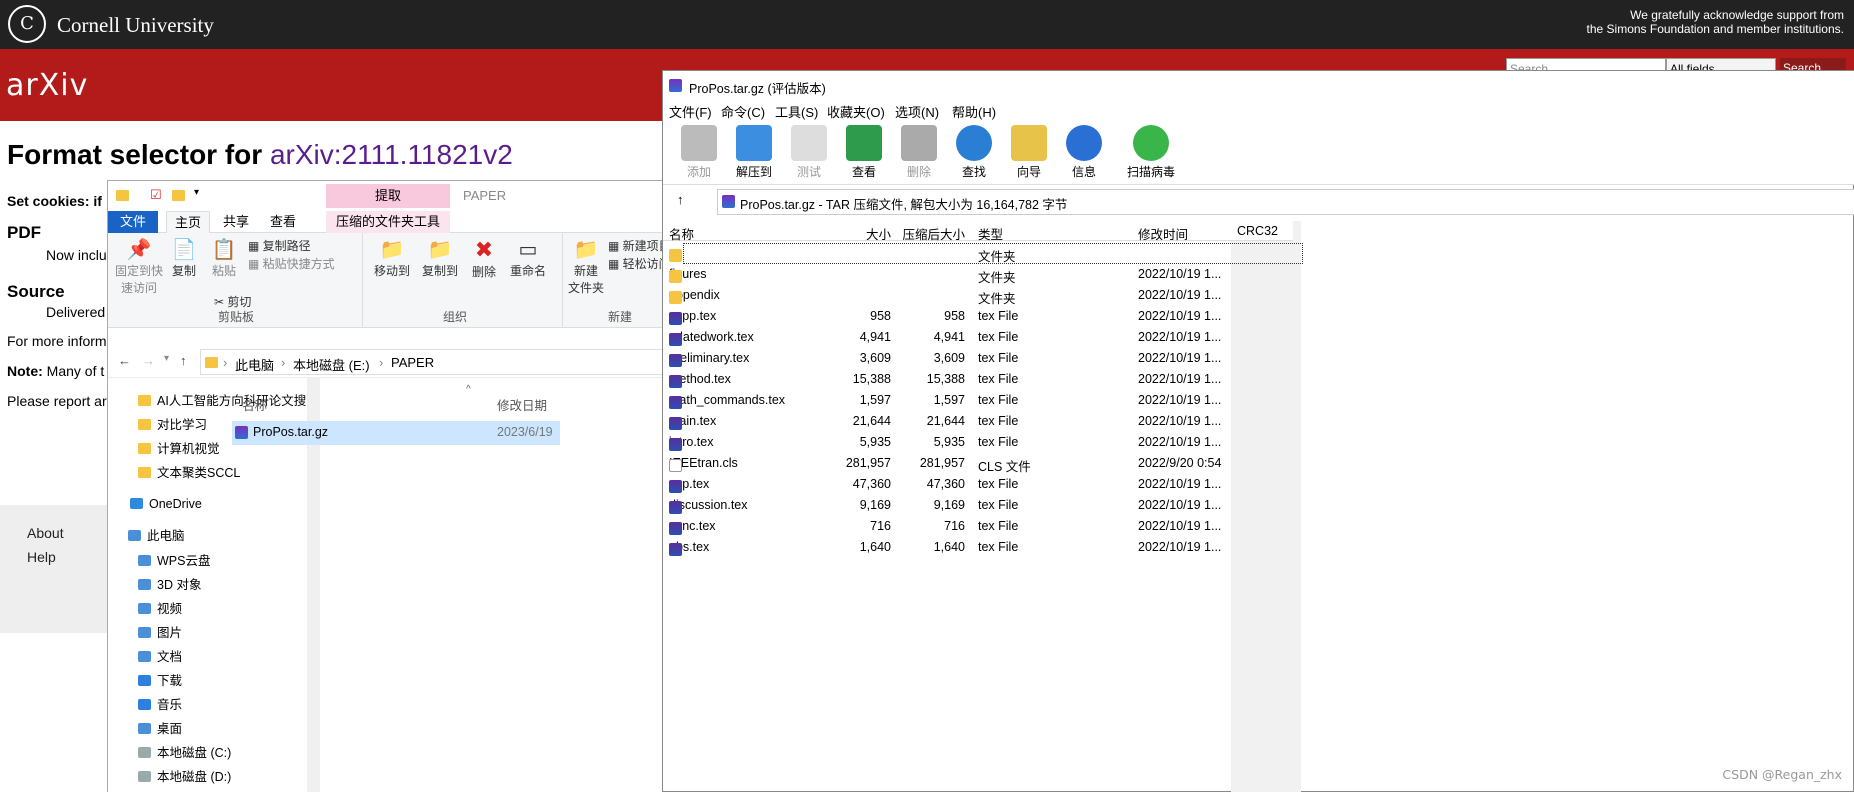 Image resolution: width=1854 pixels, height=792 pixels. I want to click on header-type: 类型, so click(990, 233).